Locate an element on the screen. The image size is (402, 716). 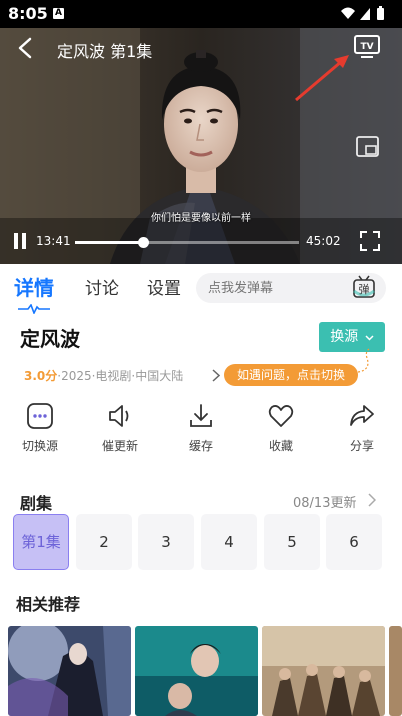
switch-source-button: 换源 is located at coordinates (352, 337).